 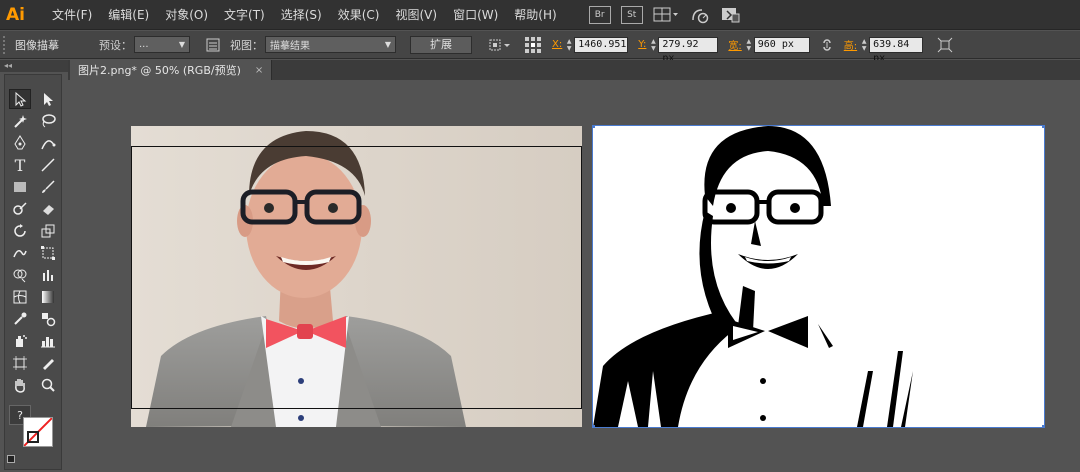 What do you see at coordinates (20, 363) in the screenshot?
I see `artboard-tool-icon` at bounding box center [20, 363].